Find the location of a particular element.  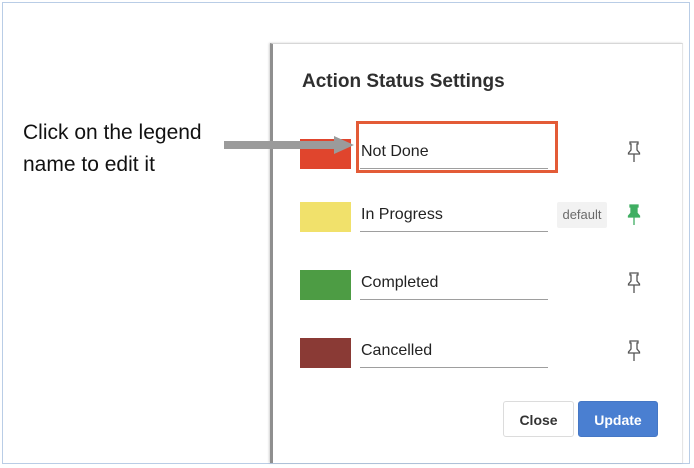

status-name-text: Cancelled is located at coordinates (397, 350).